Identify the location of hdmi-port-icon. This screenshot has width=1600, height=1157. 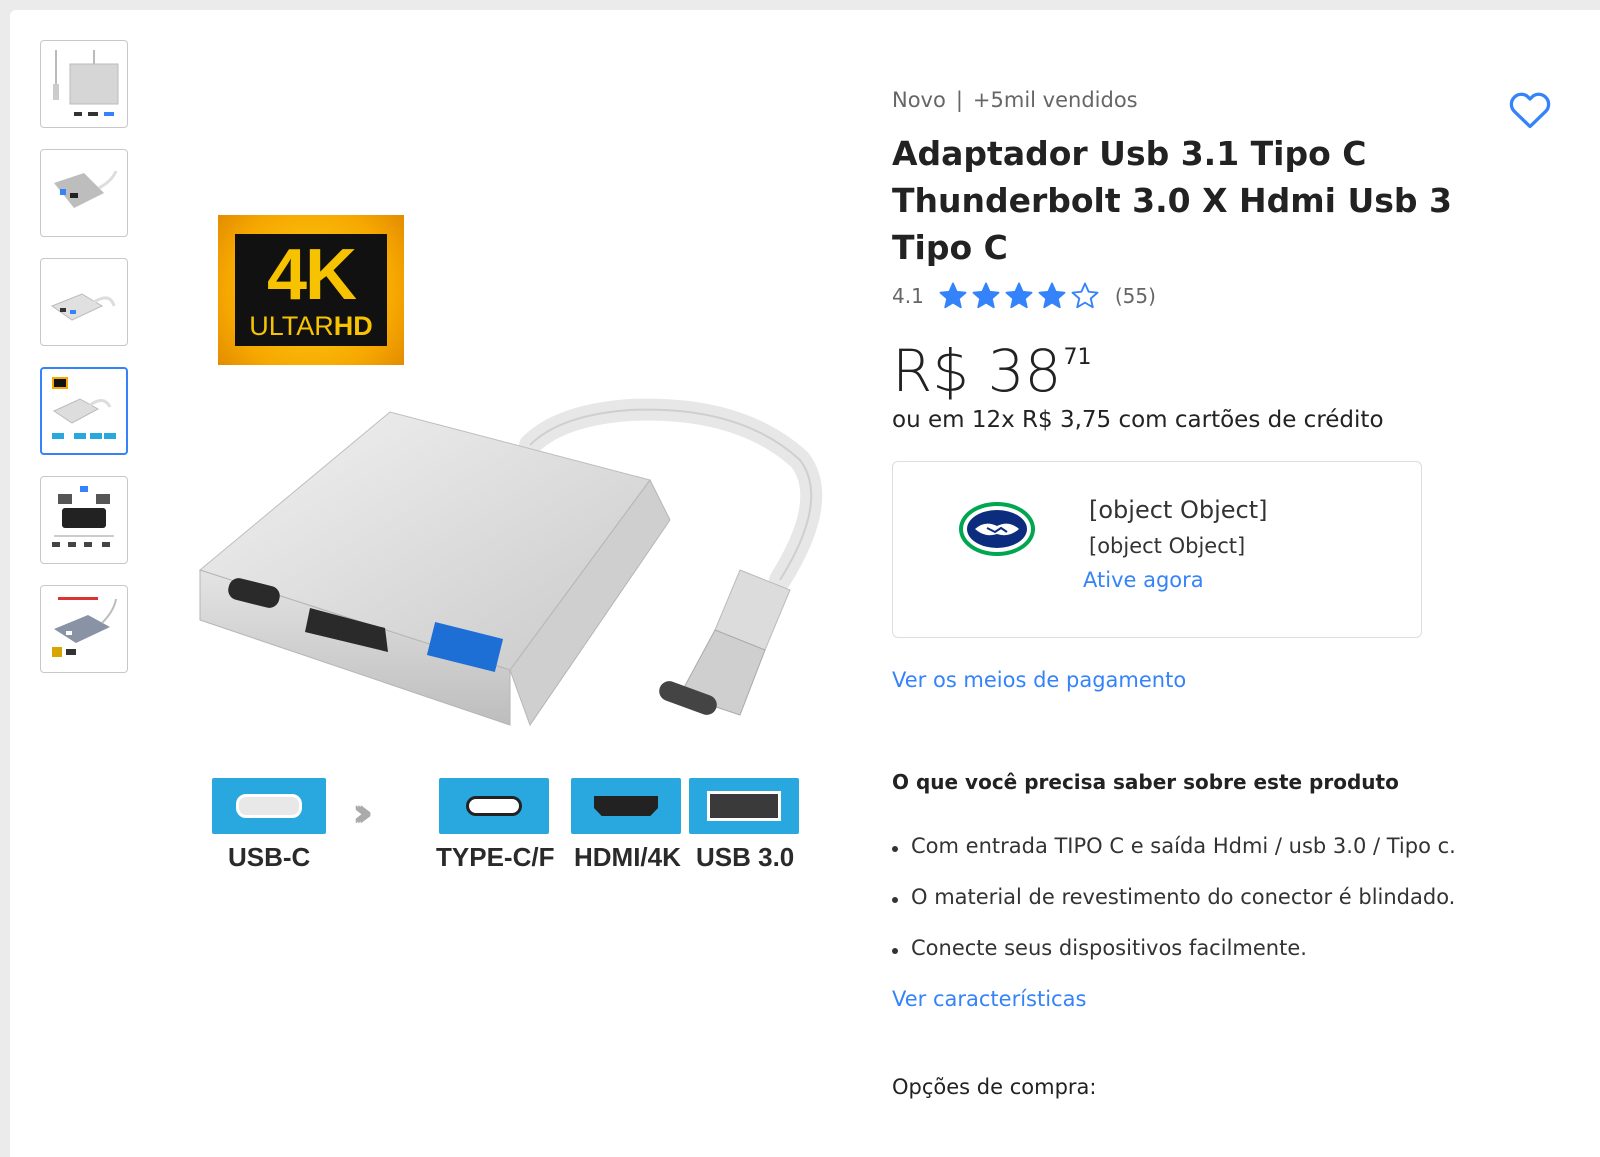
(626, 806).